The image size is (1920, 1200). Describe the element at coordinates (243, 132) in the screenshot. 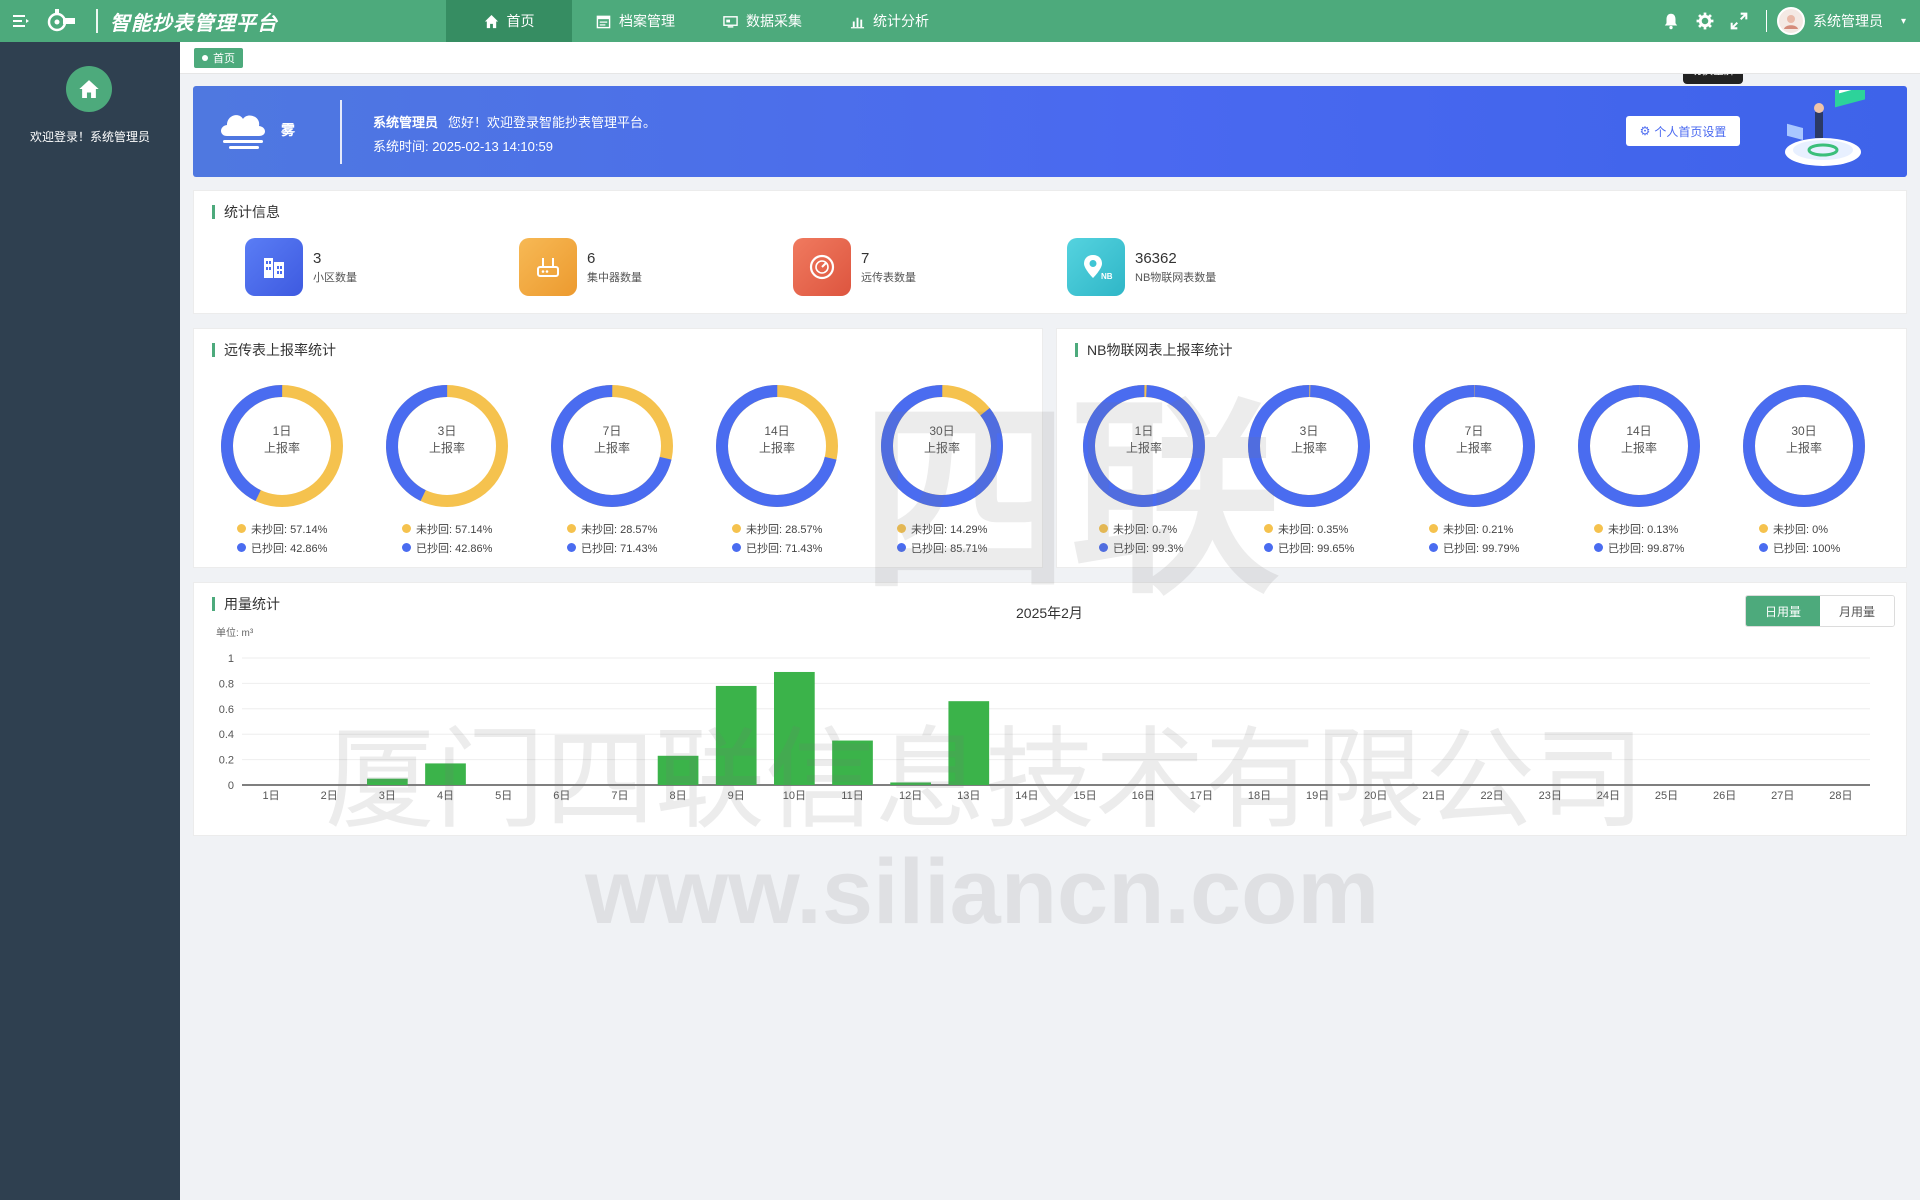

I see `fog-weather-icon` at that location.